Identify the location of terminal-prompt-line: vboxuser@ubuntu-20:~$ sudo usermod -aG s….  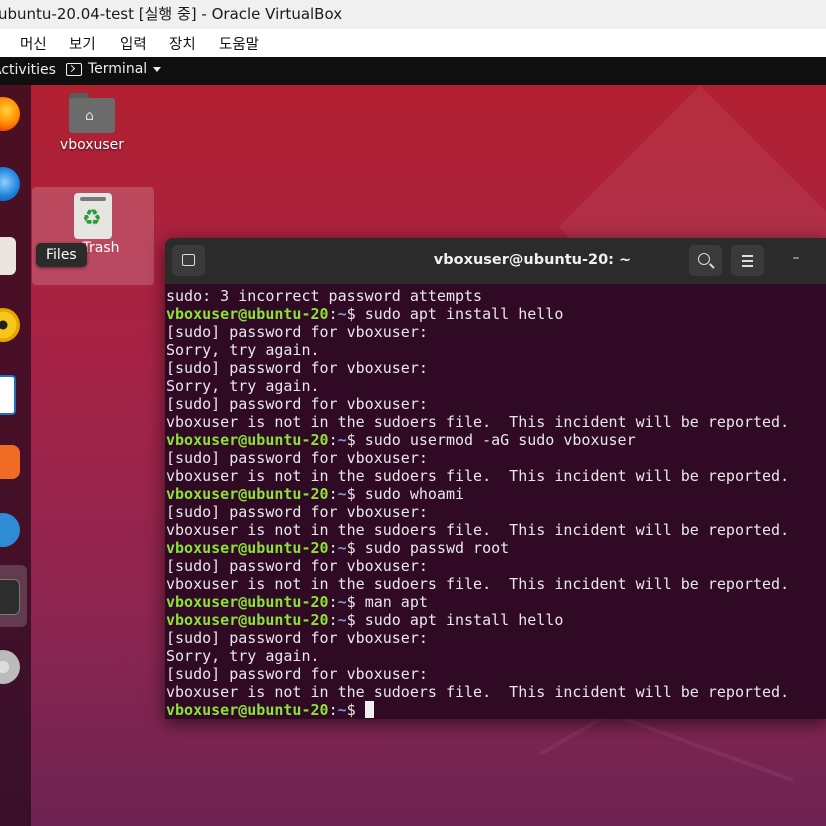
(496, 440).